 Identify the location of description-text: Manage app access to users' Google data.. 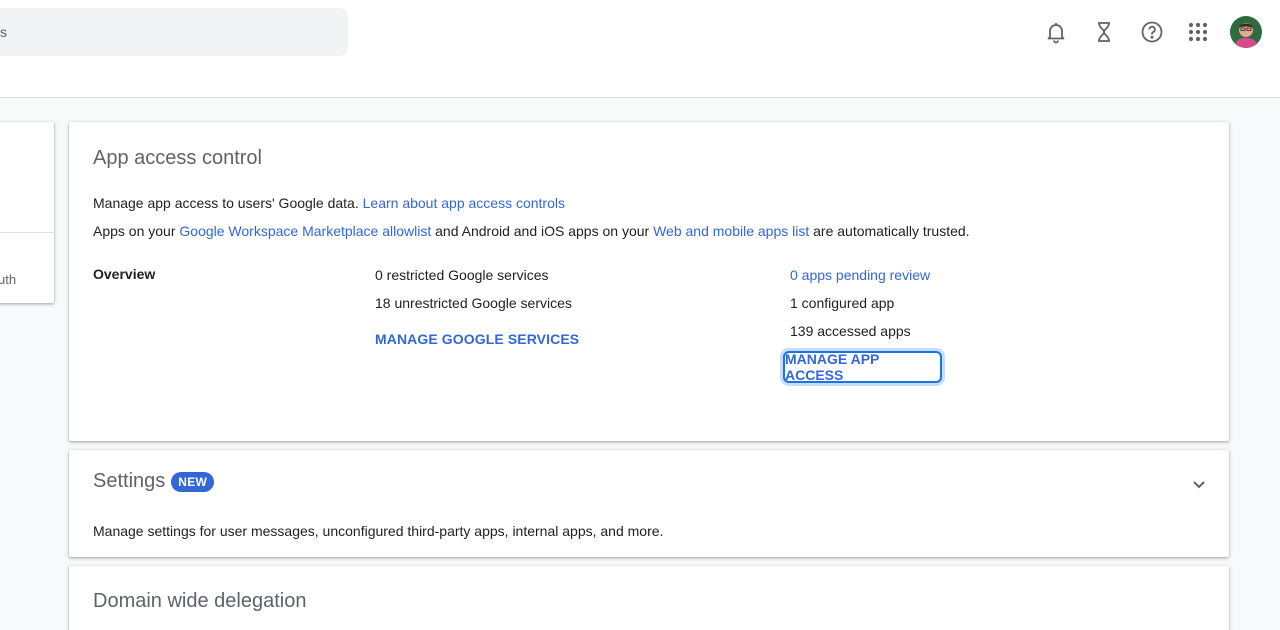
(228, 203).